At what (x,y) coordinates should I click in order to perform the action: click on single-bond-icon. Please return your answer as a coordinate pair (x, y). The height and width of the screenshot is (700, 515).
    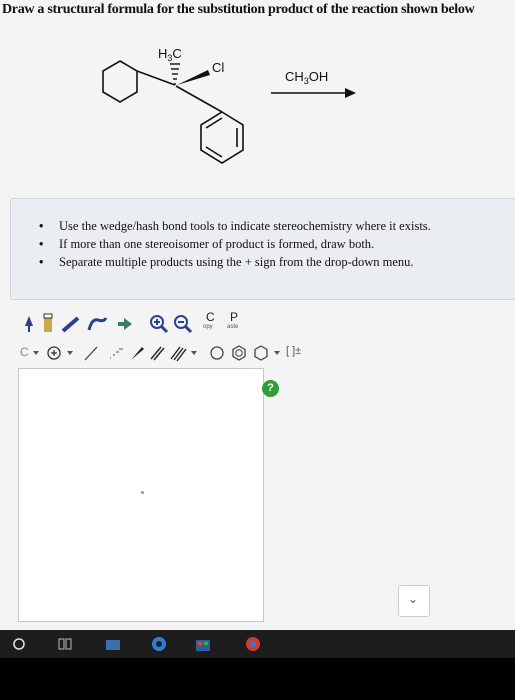
    Looking at the image, I should click on (91, 353).